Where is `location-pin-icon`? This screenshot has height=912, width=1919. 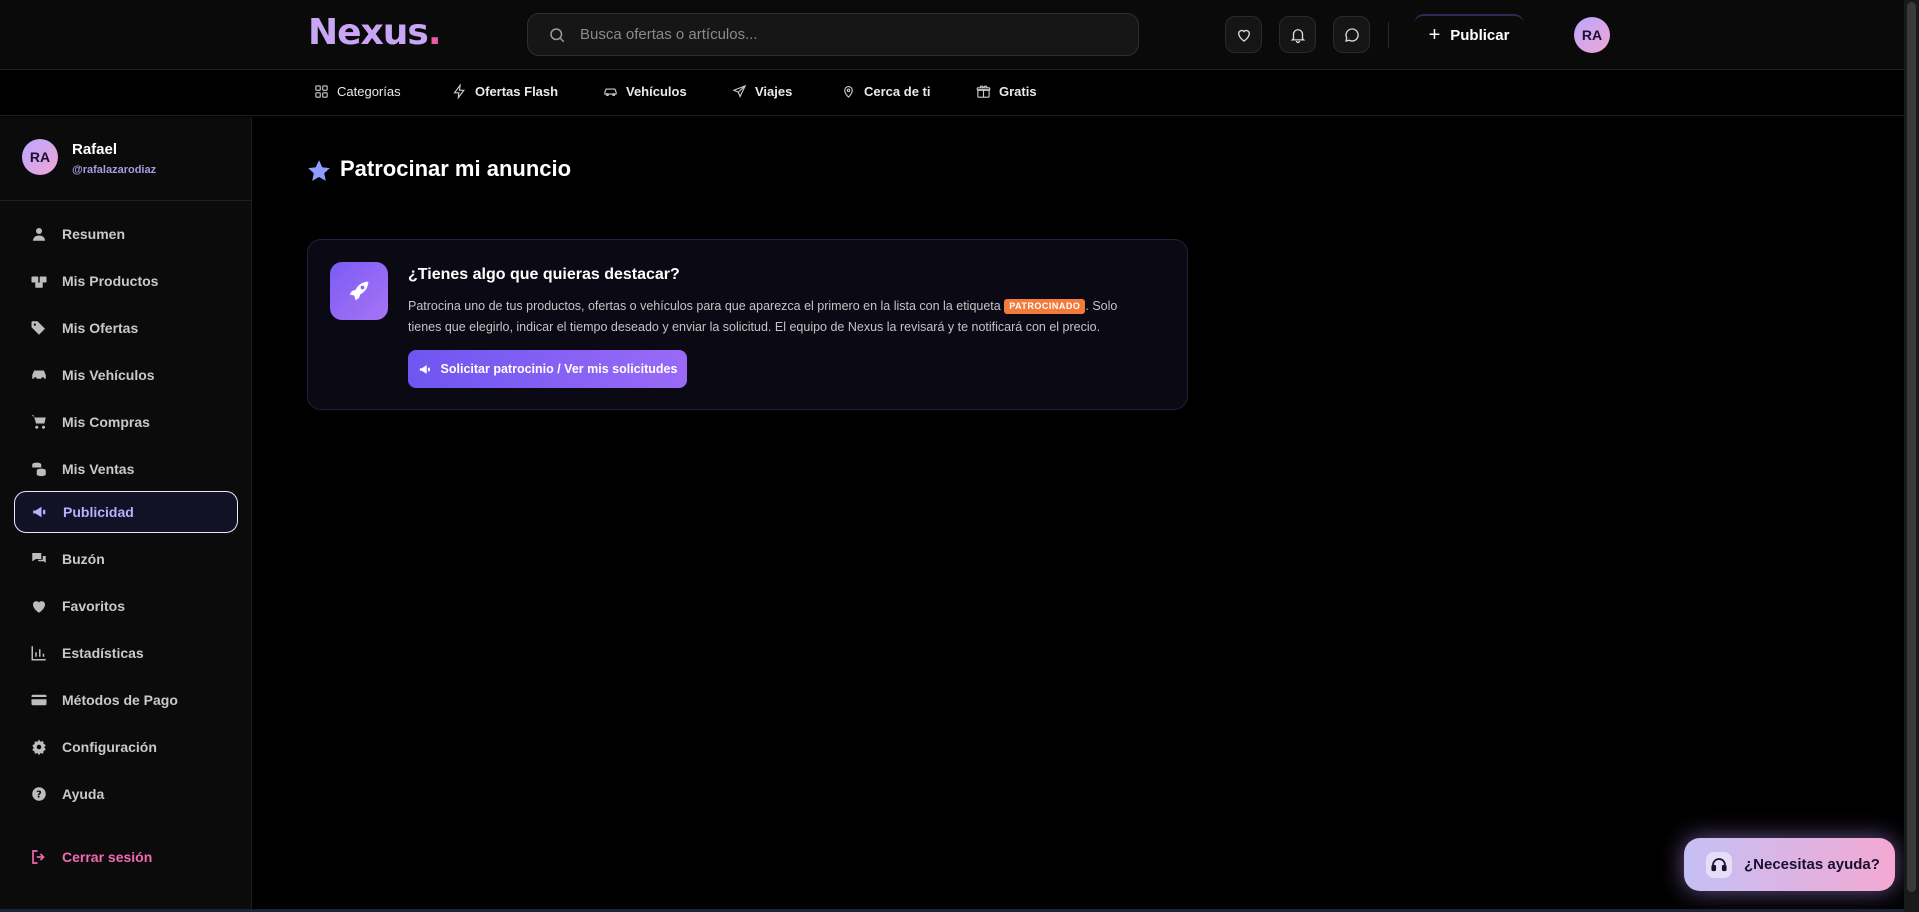 location-pin-icon is located at coordinates (848, 91).